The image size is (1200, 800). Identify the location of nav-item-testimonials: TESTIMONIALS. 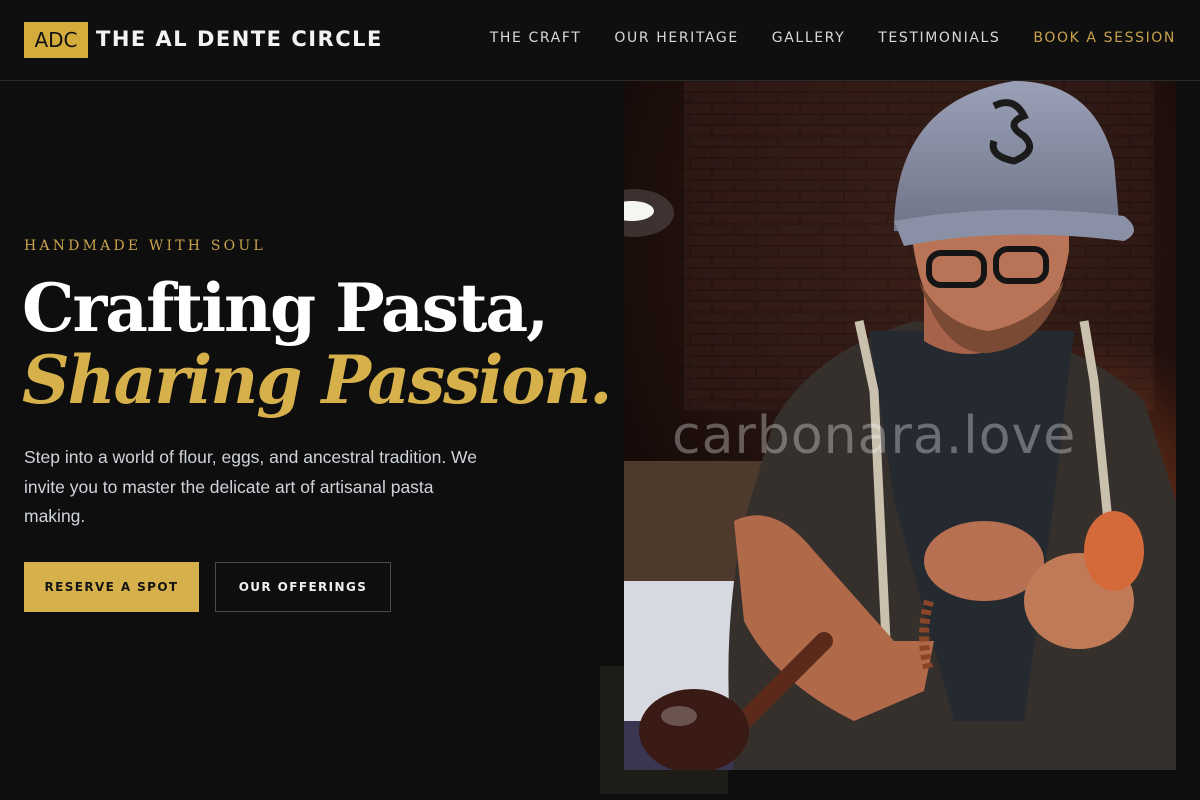
(939, 38).